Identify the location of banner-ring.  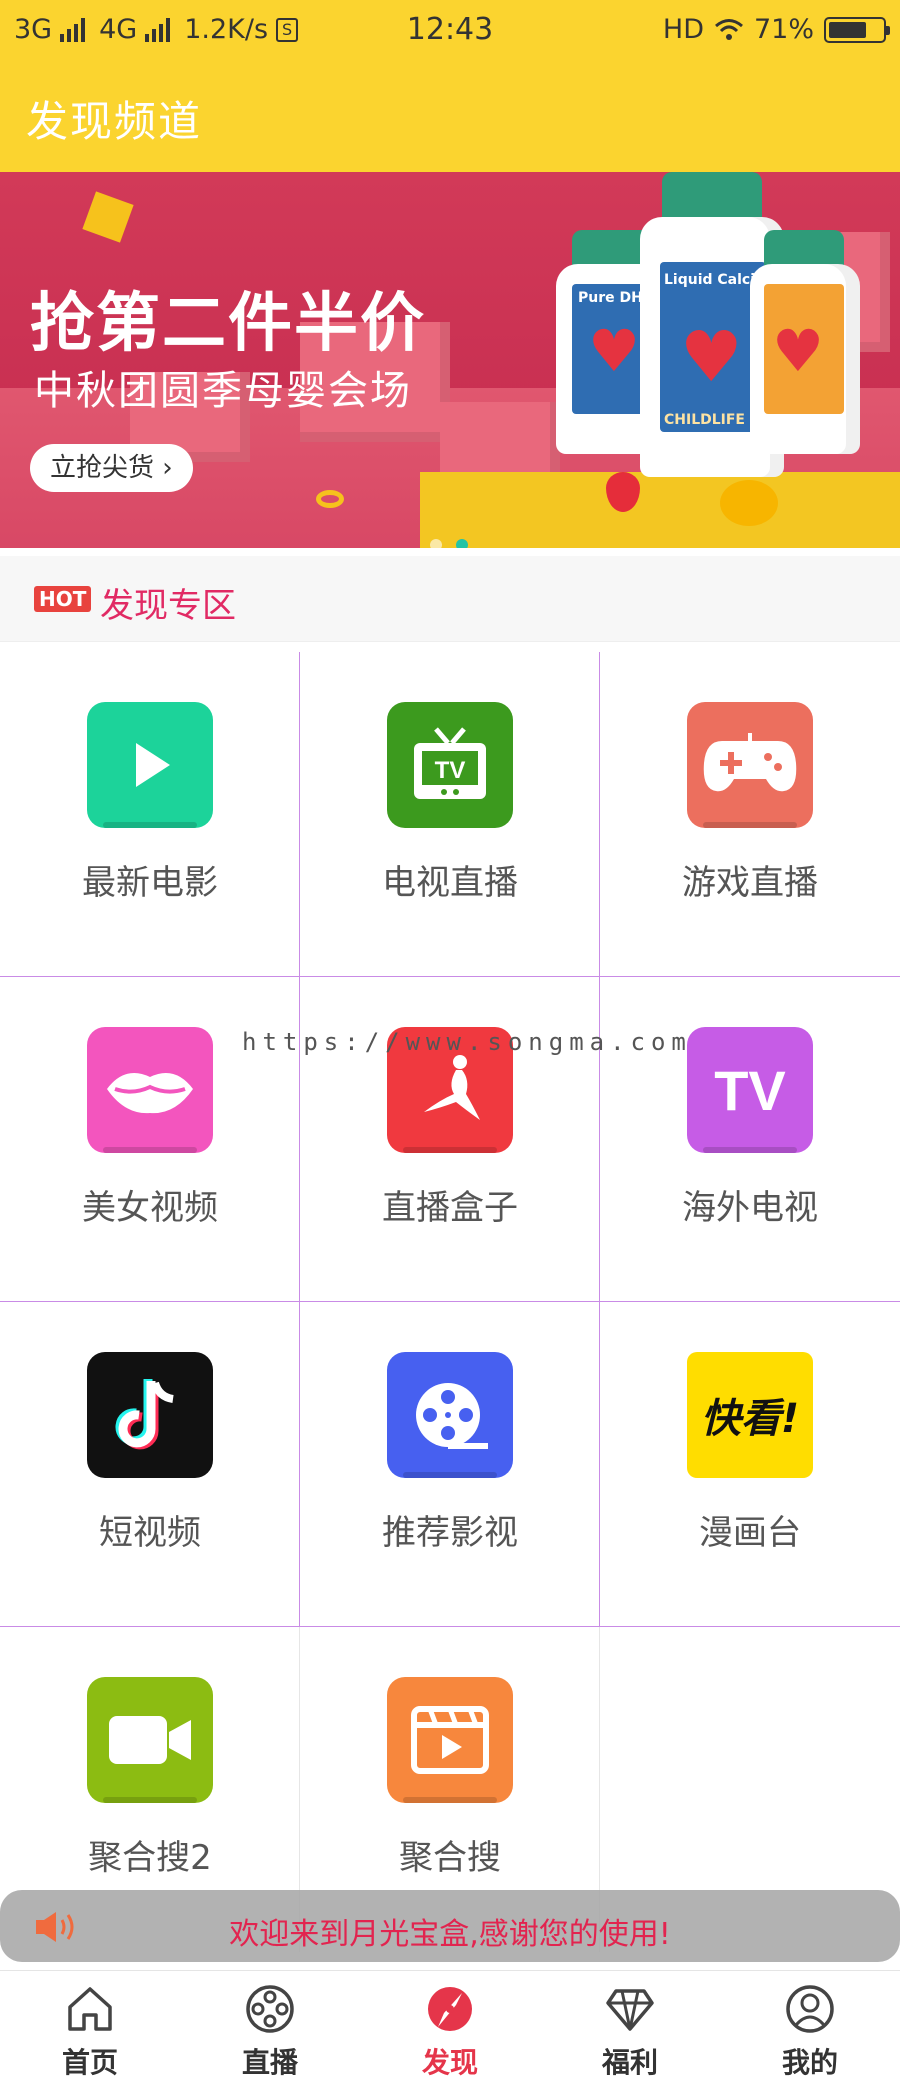
(330, 499).